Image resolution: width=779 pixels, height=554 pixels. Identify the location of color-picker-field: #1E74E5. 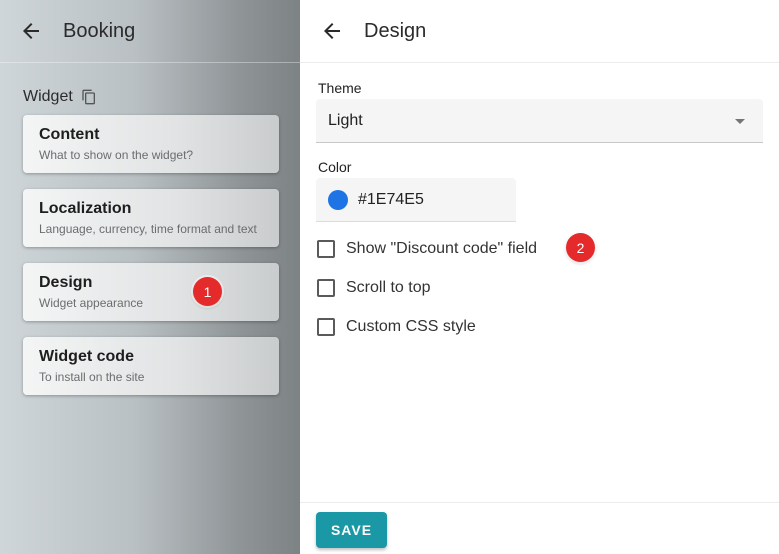
(416, 200).